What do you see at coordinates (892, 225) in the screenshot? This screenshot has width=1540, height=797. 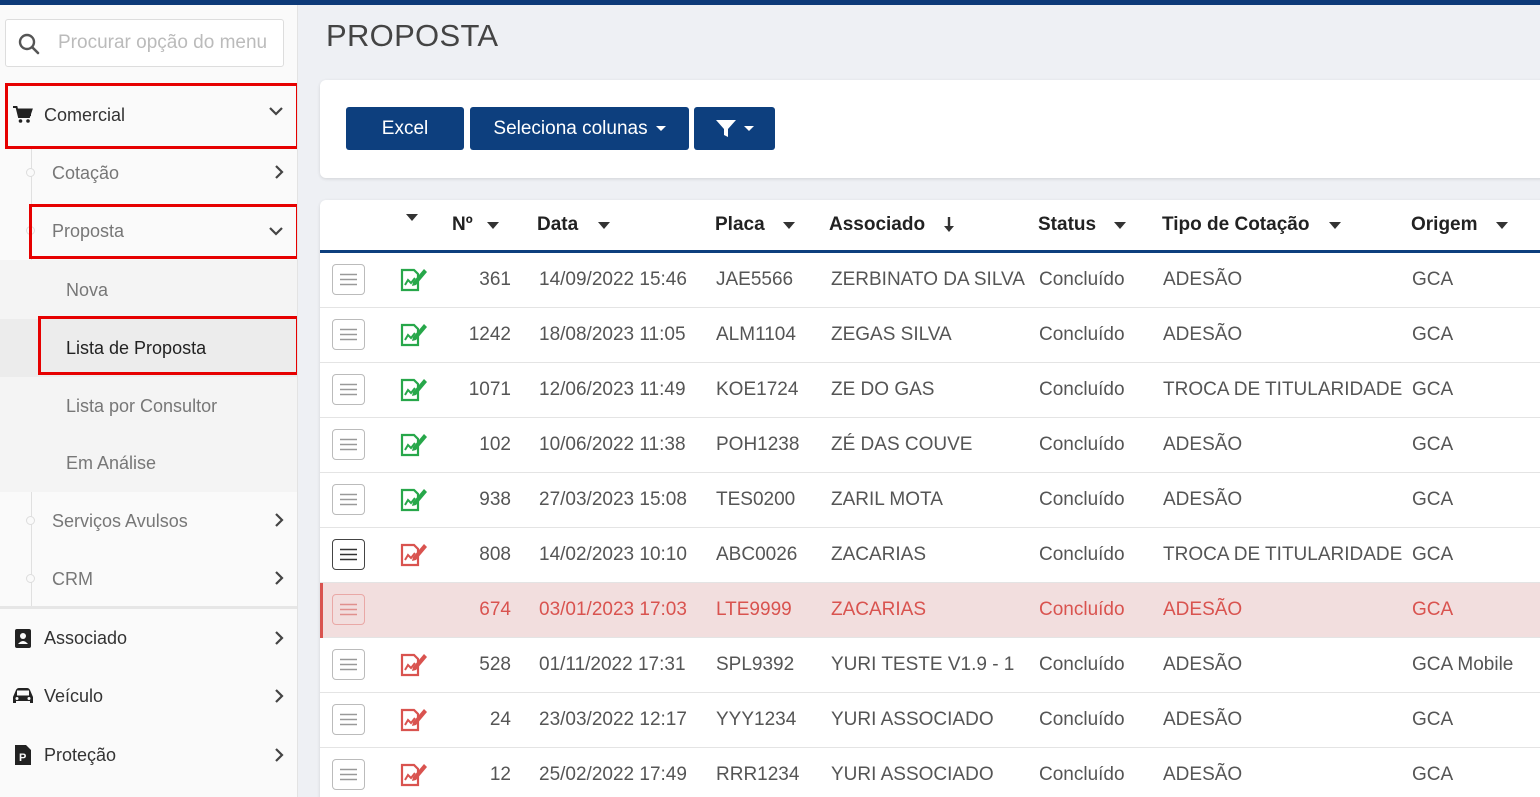 I see `col-associado-header: Associado` at bounding box center [892, 225].